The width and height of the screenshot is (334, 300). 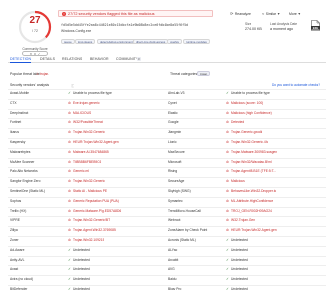 I want to click on file-tag: detect-debug-environment, so click(x=116, y=41).